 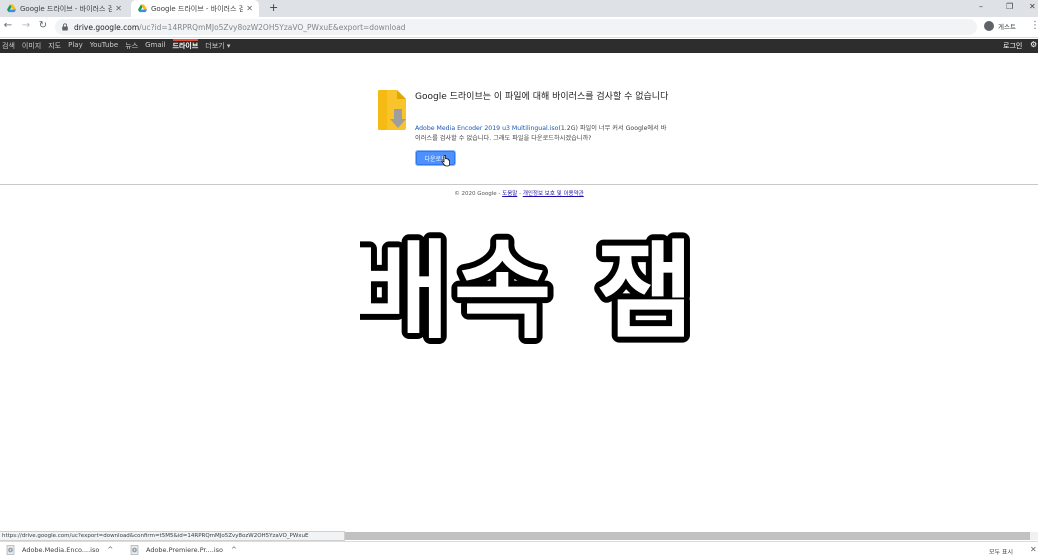 I want to click on gbar-link-drive: 드라이브, so click(x=185, y=45).